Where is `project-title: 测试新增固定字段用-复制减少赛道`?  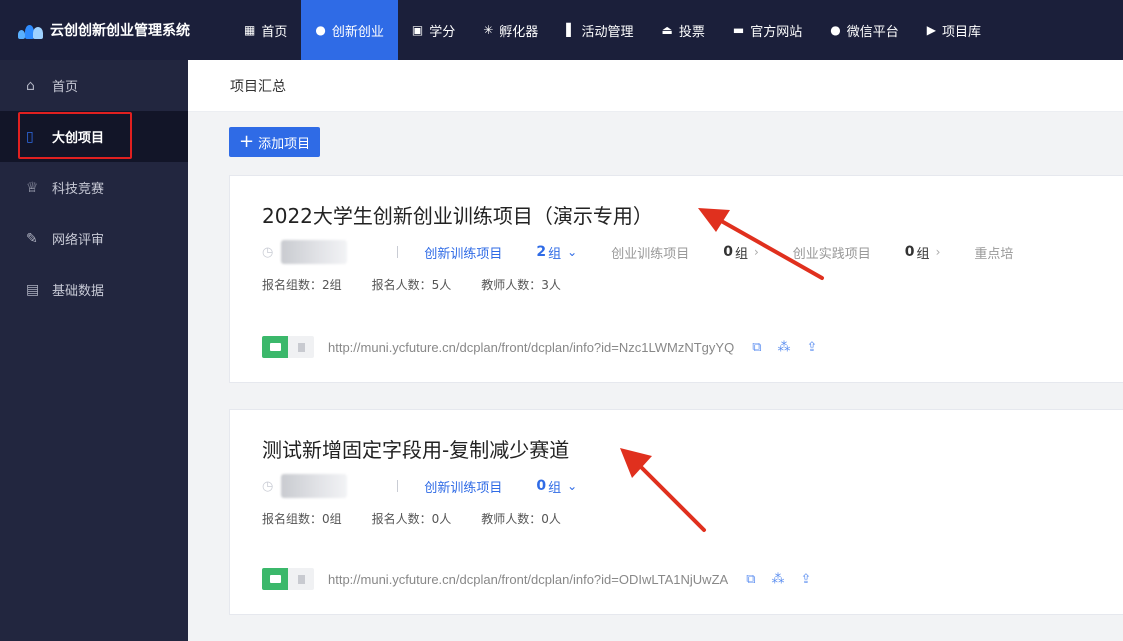
project-title: 测试新增固定字段用-复制减少赛道 is located at coordinates (415, 448).